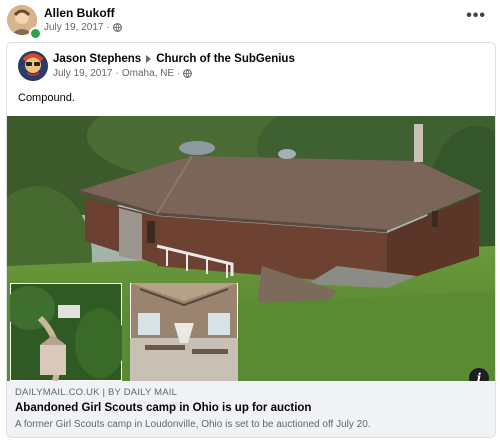 This screenshot has height=440, width=500. I want to click on group-name: Church of the SubGenius, so click(225, 59).